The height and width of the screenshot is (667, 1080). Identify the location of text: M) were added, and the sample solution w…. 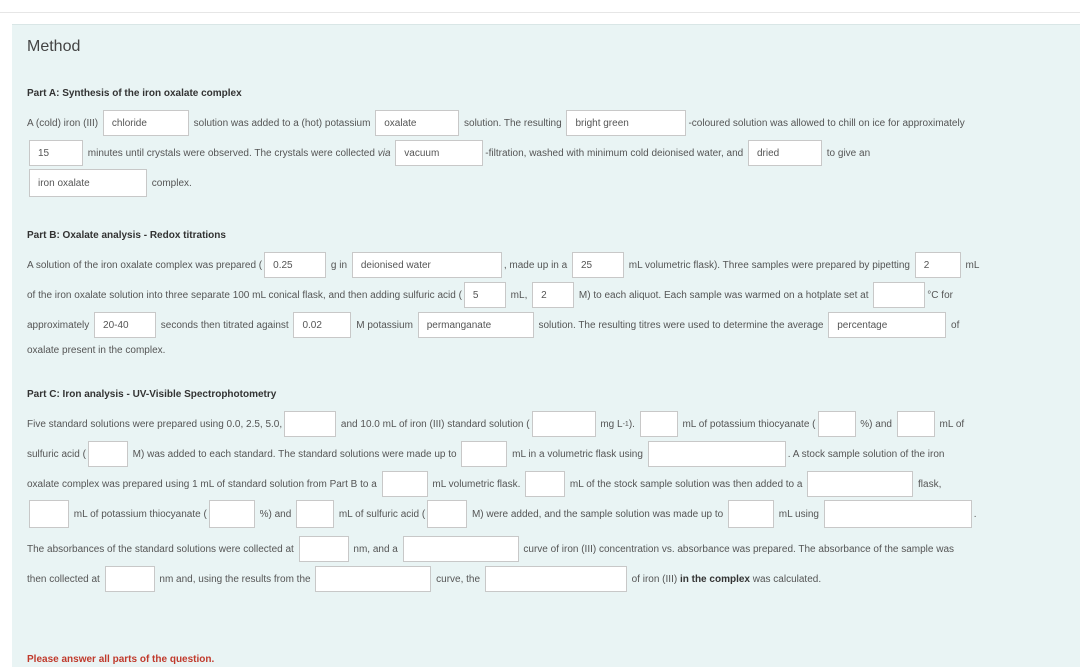
(597, 514).